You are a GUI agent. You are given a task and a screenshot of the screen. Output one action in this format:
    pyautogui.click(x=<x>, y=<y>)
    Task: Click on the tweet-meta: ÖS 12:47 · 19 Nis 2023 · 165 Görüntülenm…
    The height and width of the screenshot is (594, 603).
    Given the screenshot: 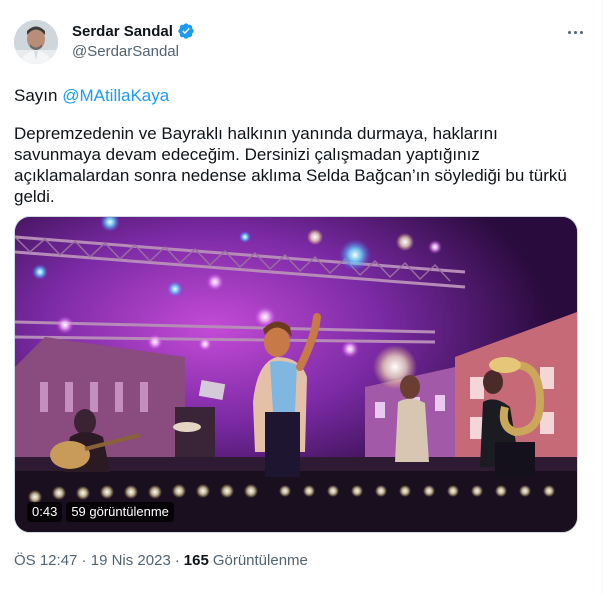 What is the action you would take?
    pyautogui.click(x=161, y=560)
    